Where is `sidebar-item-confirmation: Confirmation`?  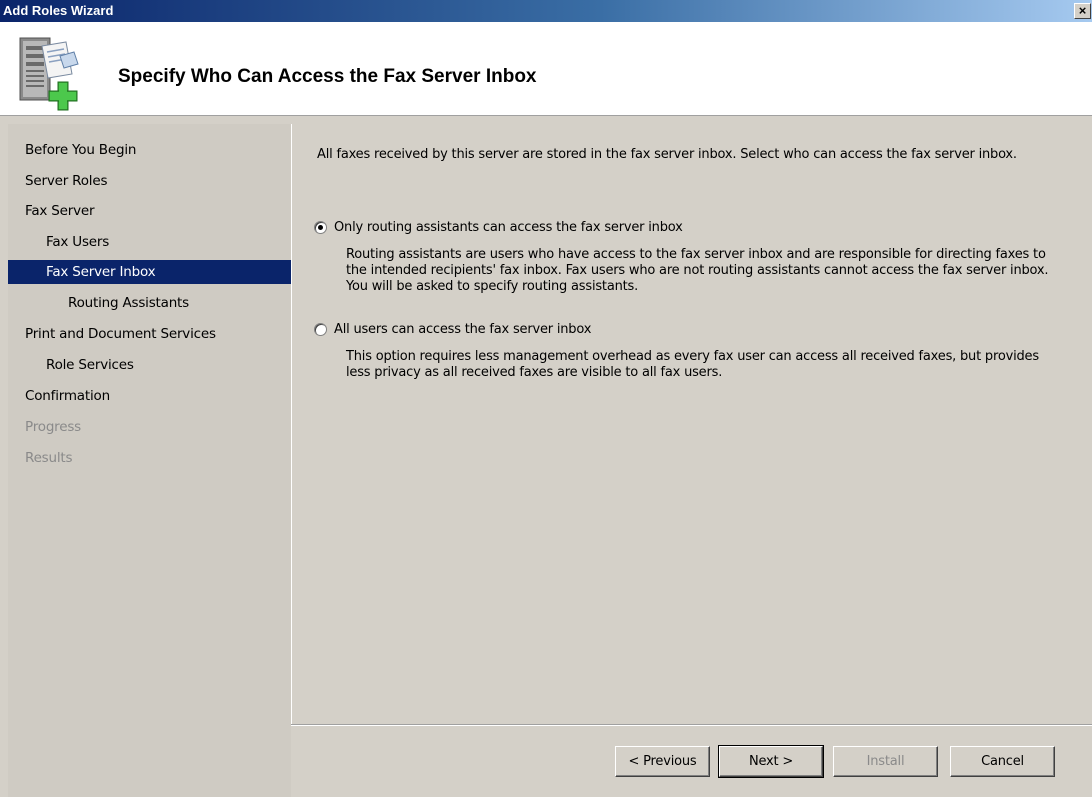 sidebar-item-confirmation: Confirmation is located at coordinates (67, 396).